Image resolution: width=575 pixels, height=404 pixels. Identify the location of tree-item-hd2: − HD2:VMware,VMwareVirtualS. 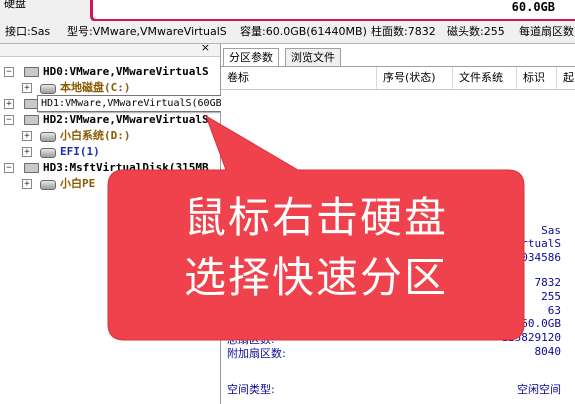
(110, 120).